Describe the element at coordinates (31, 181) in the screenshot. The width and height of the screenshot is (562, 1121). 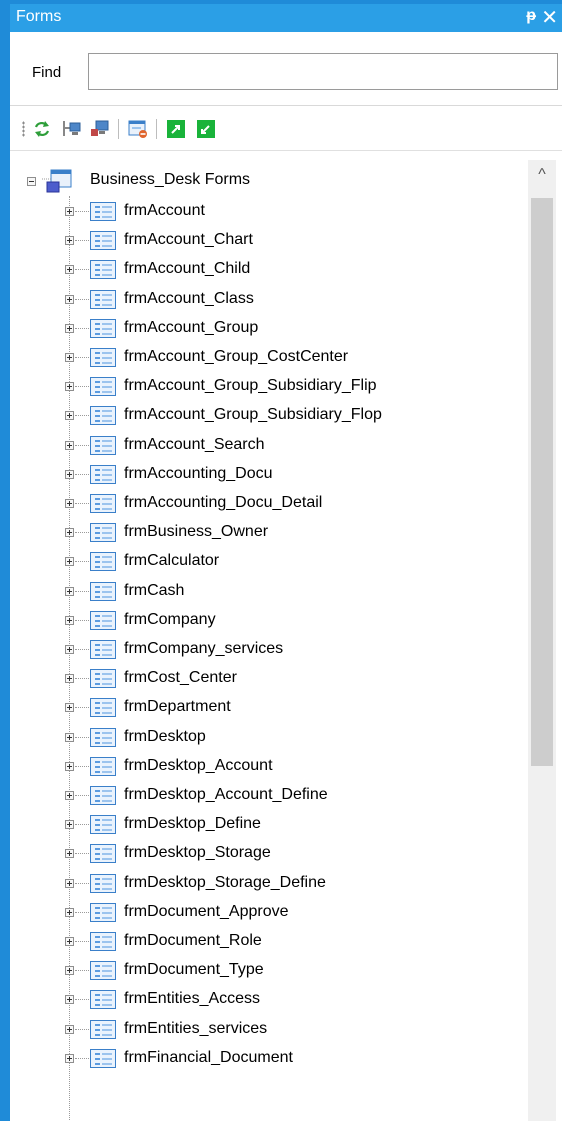
I see `collapse-icon` at that location.